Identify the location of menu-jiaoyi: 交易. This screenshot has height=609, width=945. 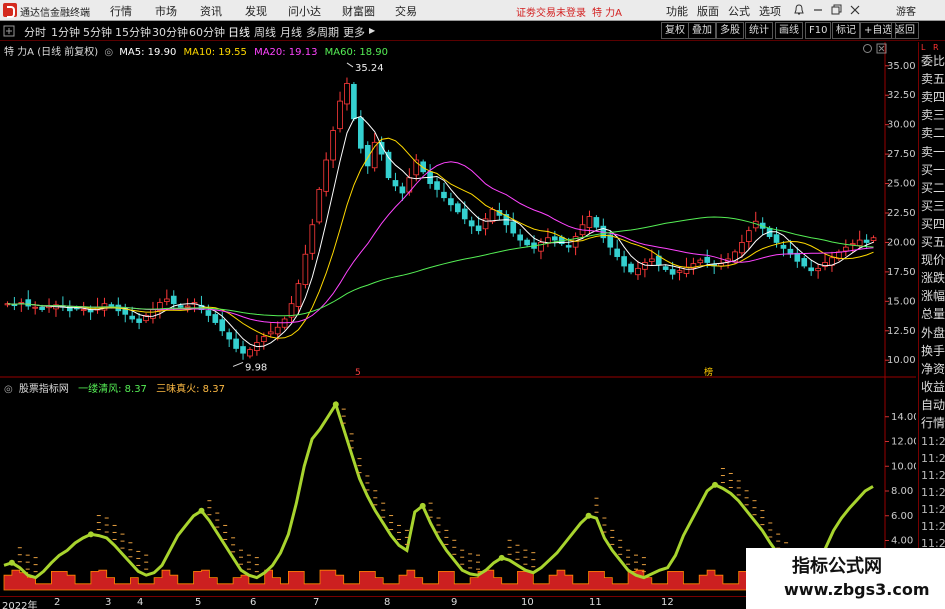
(406, 11).